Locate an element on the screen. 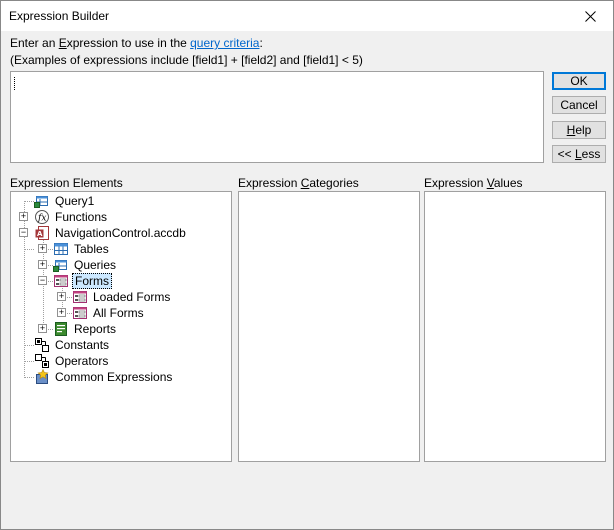  tree-item-label: Operators is located at coordinates (82, 361).